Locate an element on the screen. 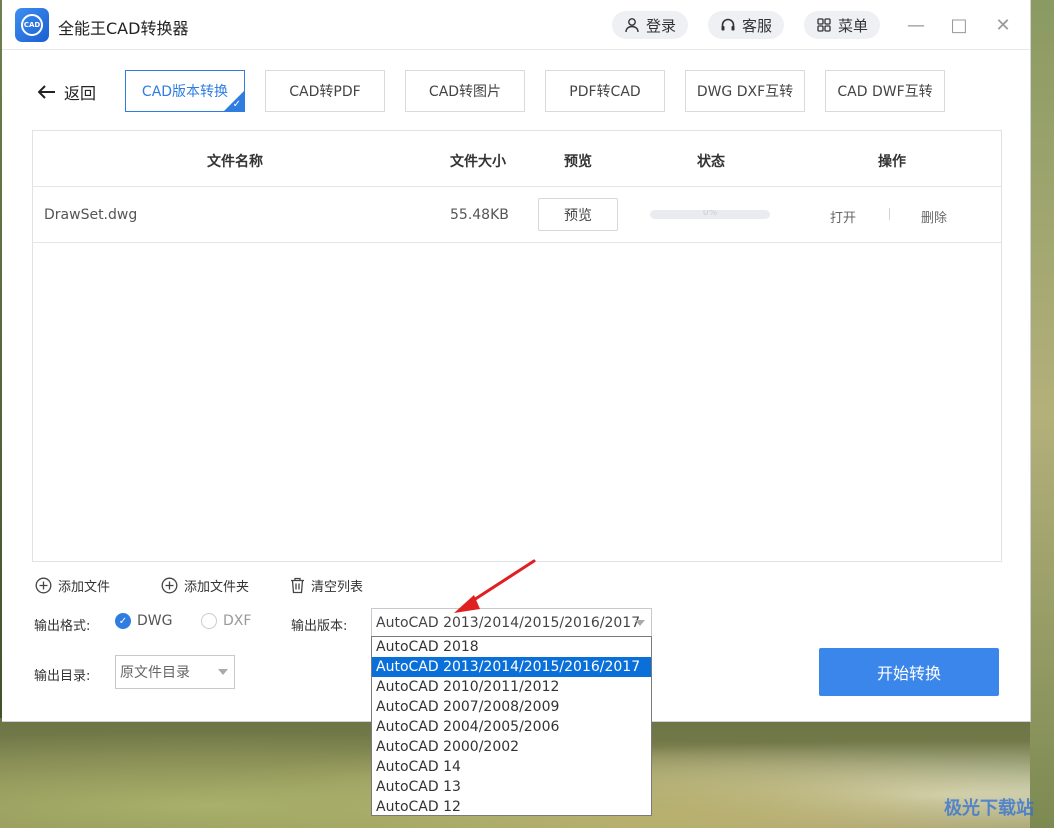 The image size is (1054, 828). add-file-label: 添加文件 is located at coordinates (84, 587).